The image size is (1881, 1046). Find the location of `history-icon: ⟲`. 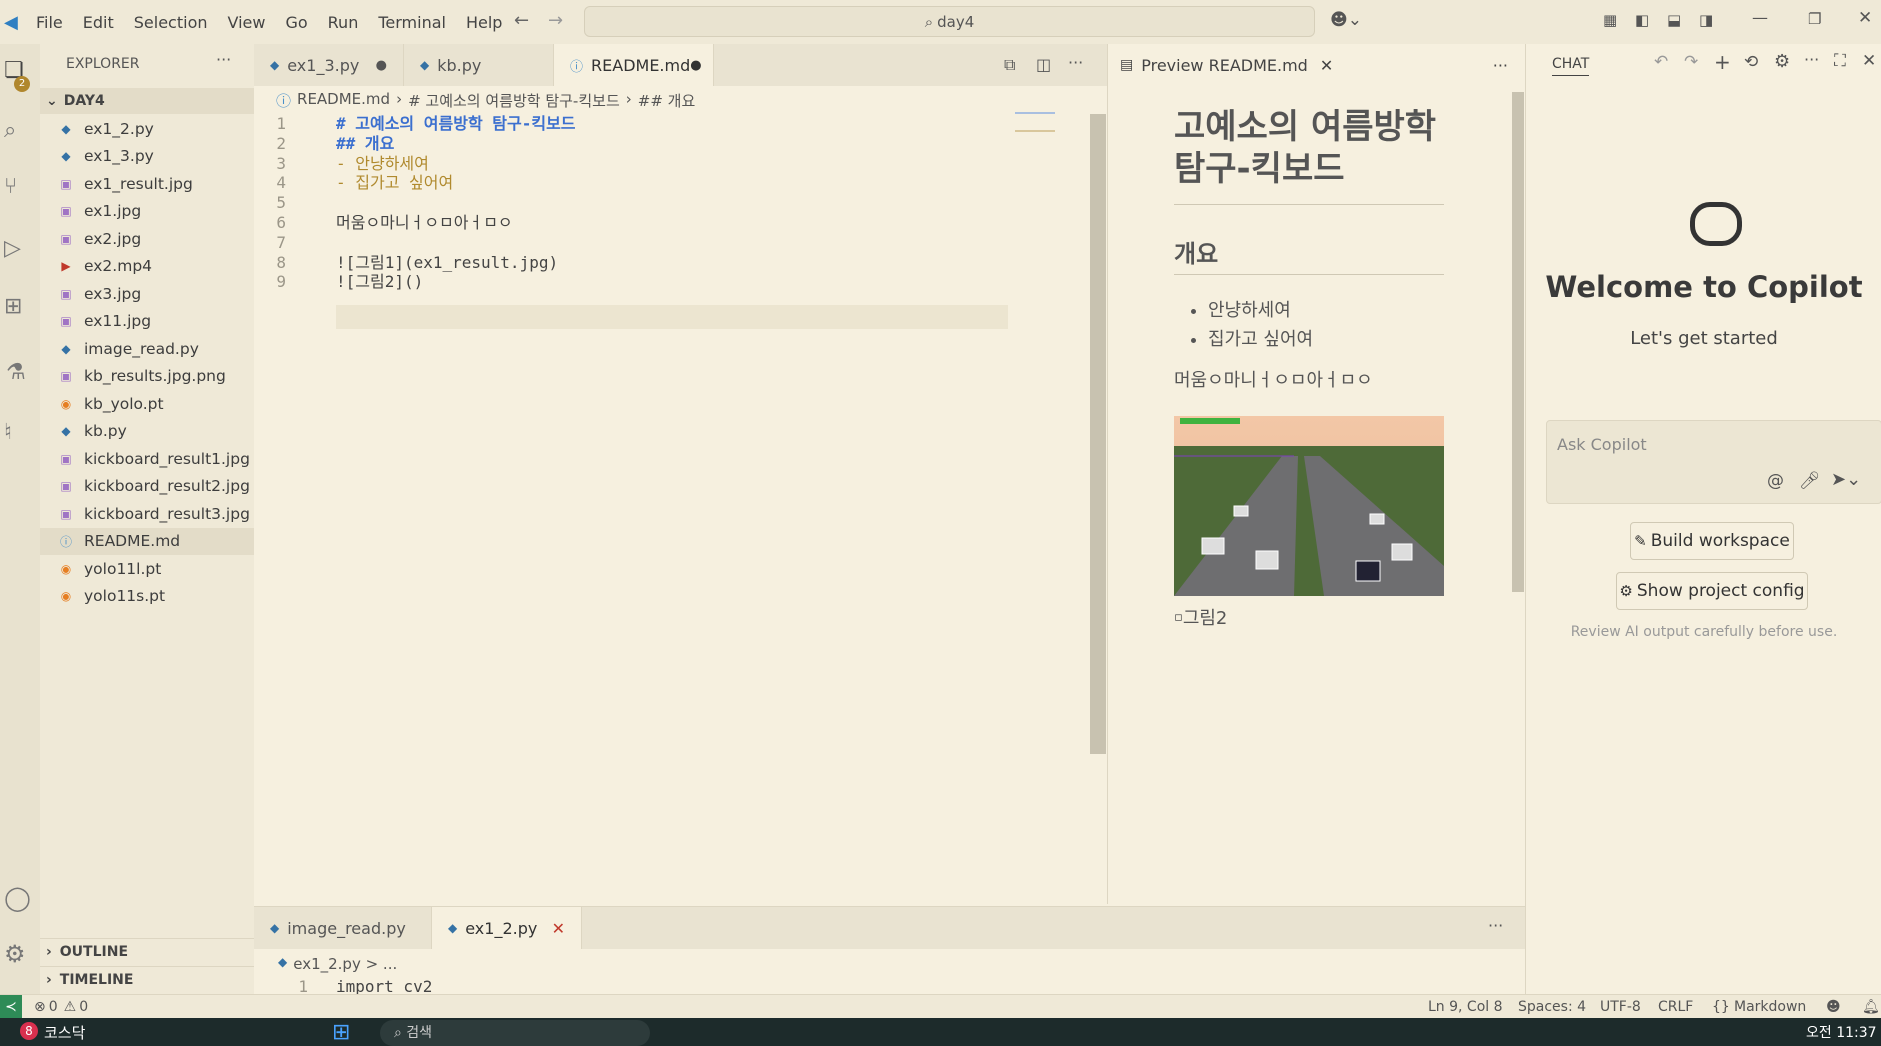

history-icon: ⟲ is located at coordinates (1751, 62).